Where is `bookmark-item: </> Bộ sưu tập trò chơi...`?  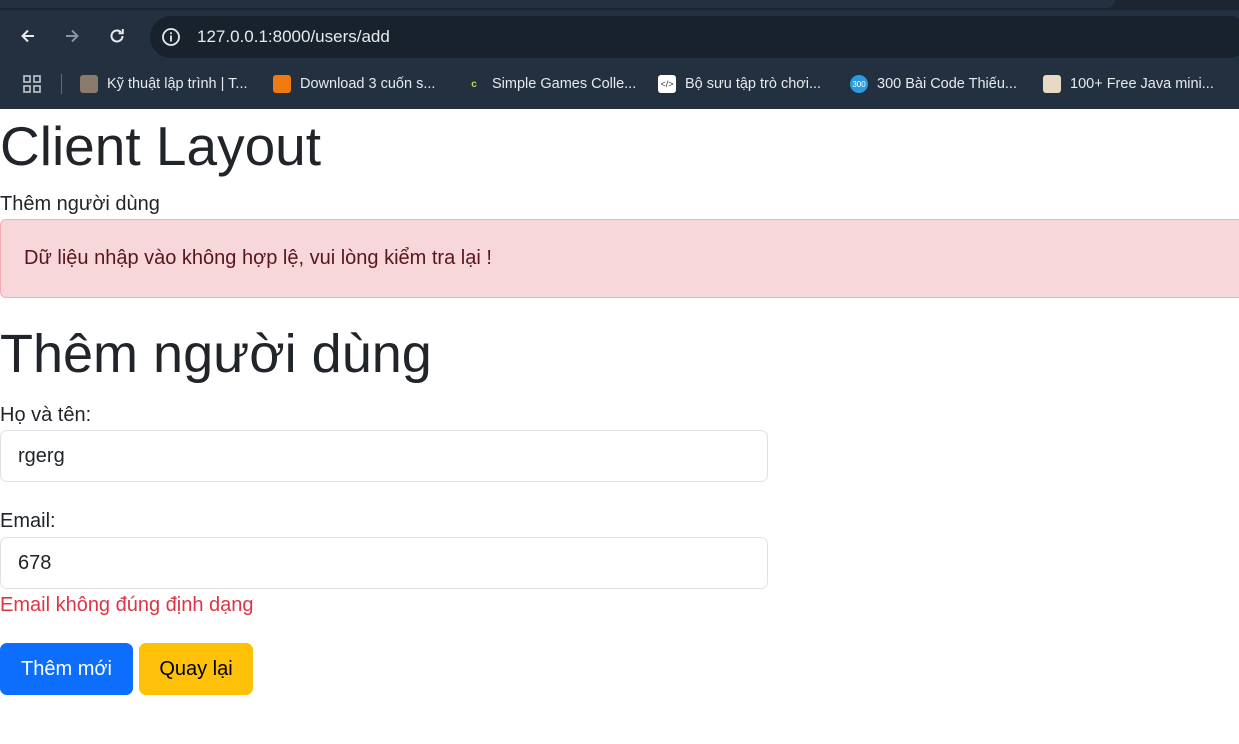 bookmark-item: </> Bộ sưu tập trò chơi... is located at coordinates (739, 84).